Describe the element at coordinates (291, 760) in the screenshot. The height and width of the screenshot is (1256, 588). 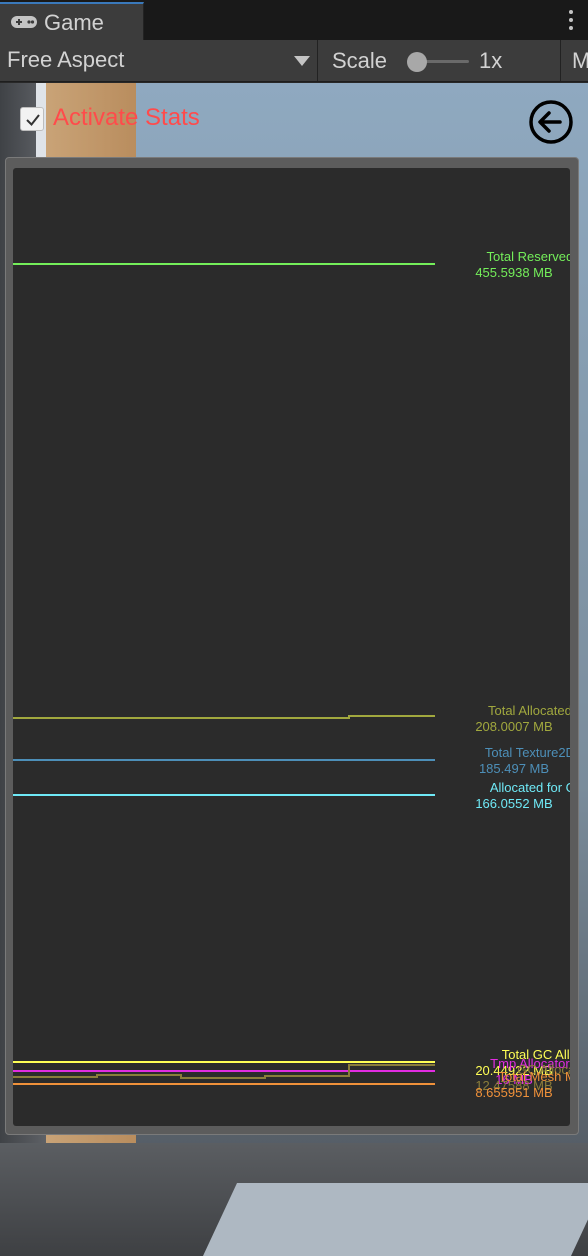
I see `series-2: Total Texture2D Memory:185.497 MB` at that location.